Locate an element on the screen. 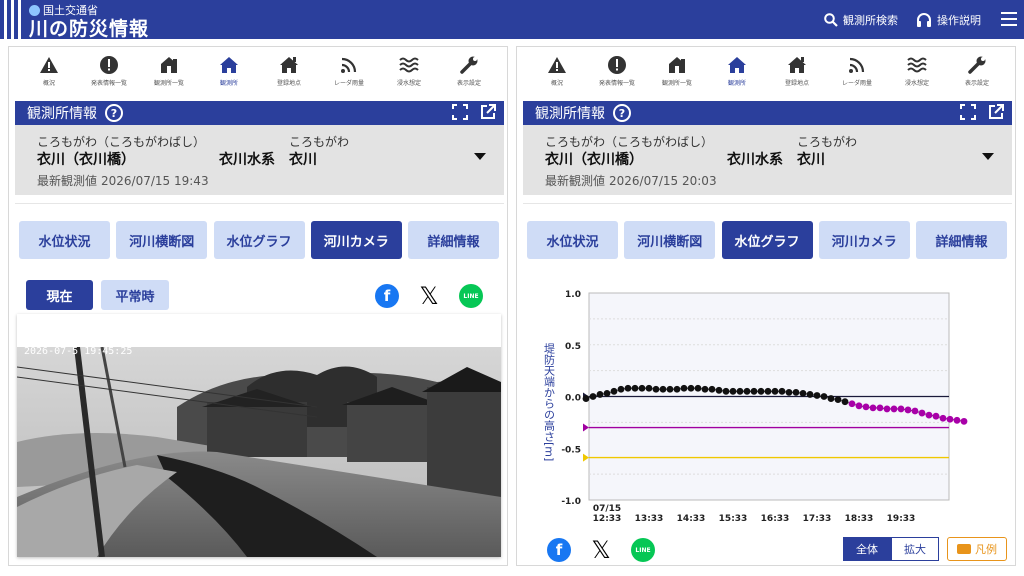 The width and height of the screenshot is (1024, 576). station-search-link: 観測所検索 is located at coordinates (861, 20).